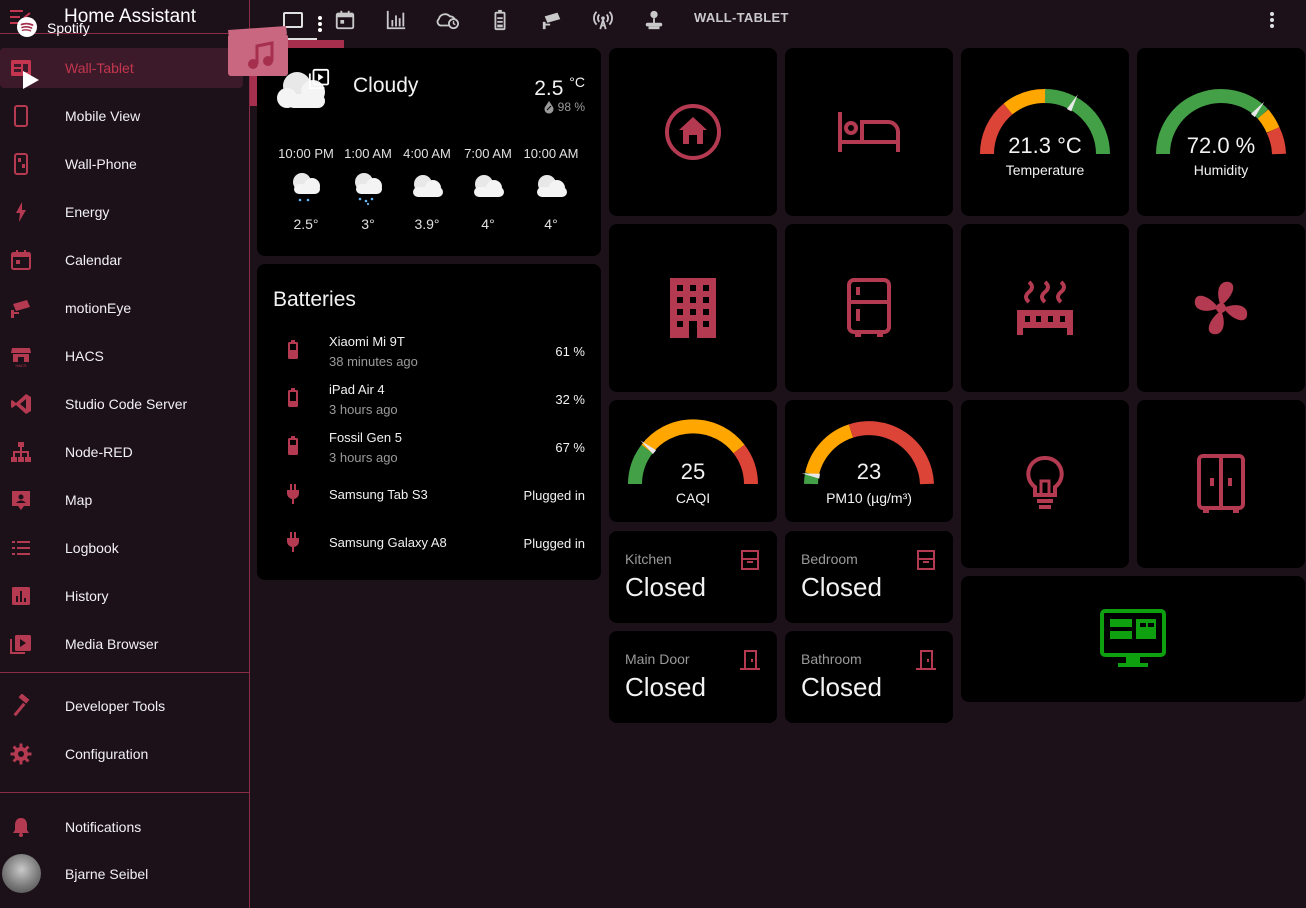  Describe the element at coordinates (368, 153) in the screenshot. I see `forecast-time: 1:00 AM` at that location.